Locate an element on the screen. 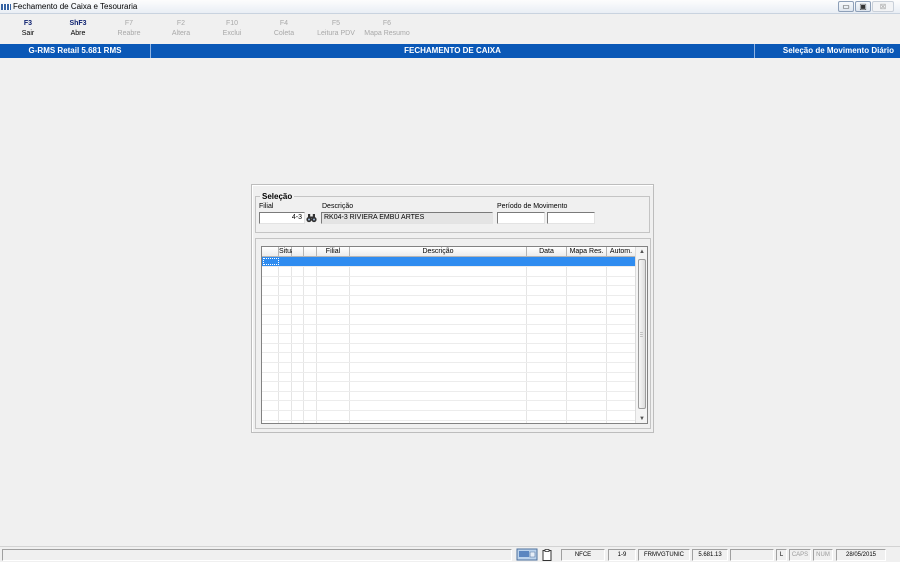 Image resolution: width=900 pixels, height=562 pixels. status-form-name: FRMVGTUNIC is located at coordinates (664, 555).